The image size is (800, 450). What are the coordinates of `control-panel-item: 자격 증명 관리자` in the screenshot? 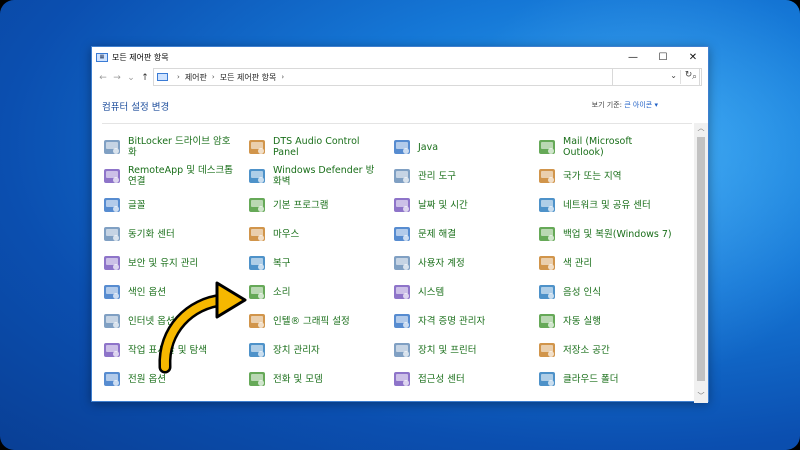 It's located at (460, 321).